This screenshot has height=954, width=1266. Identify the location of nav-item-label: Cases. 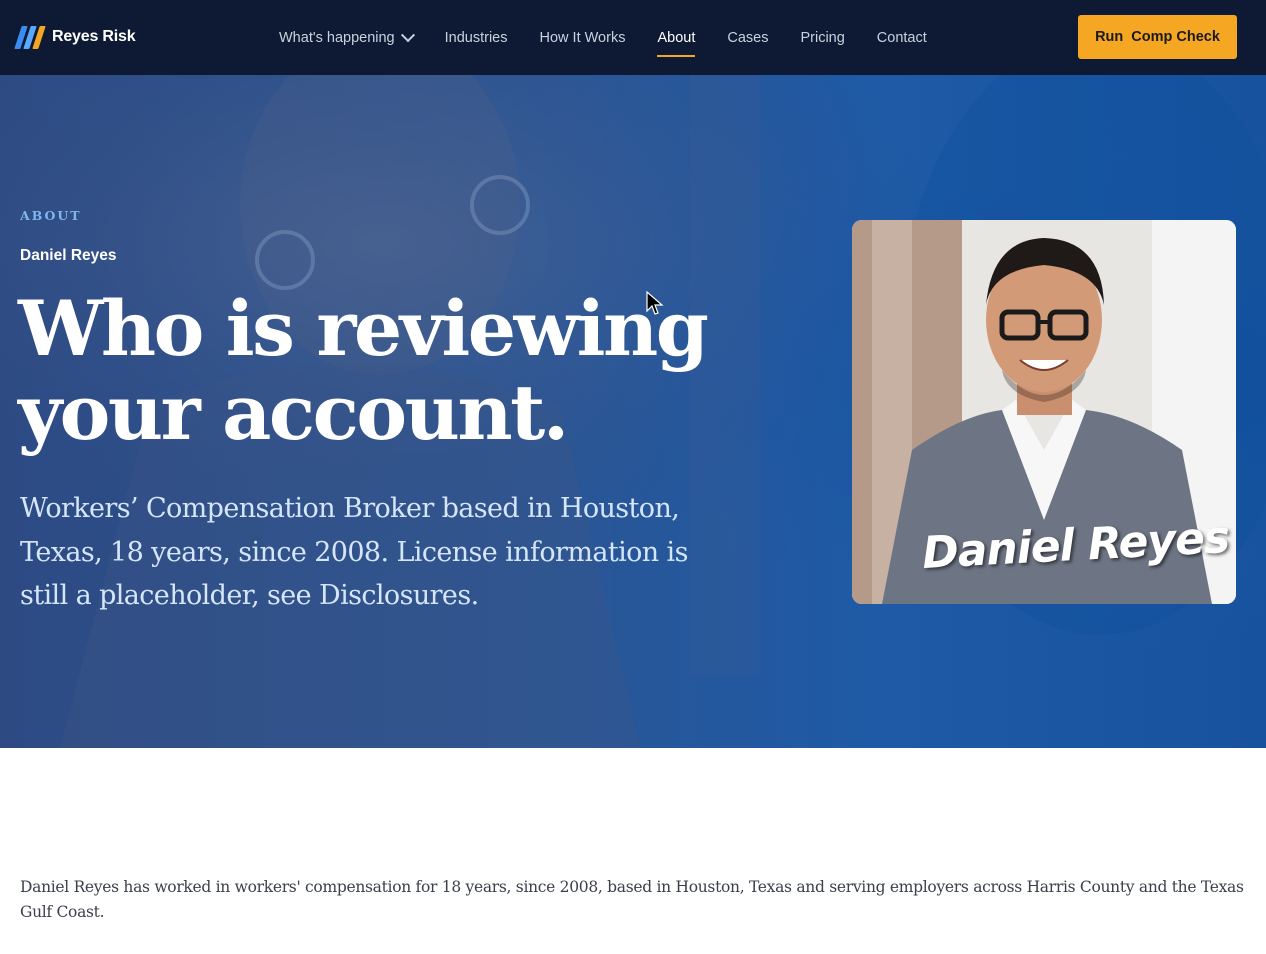
(748, 37).